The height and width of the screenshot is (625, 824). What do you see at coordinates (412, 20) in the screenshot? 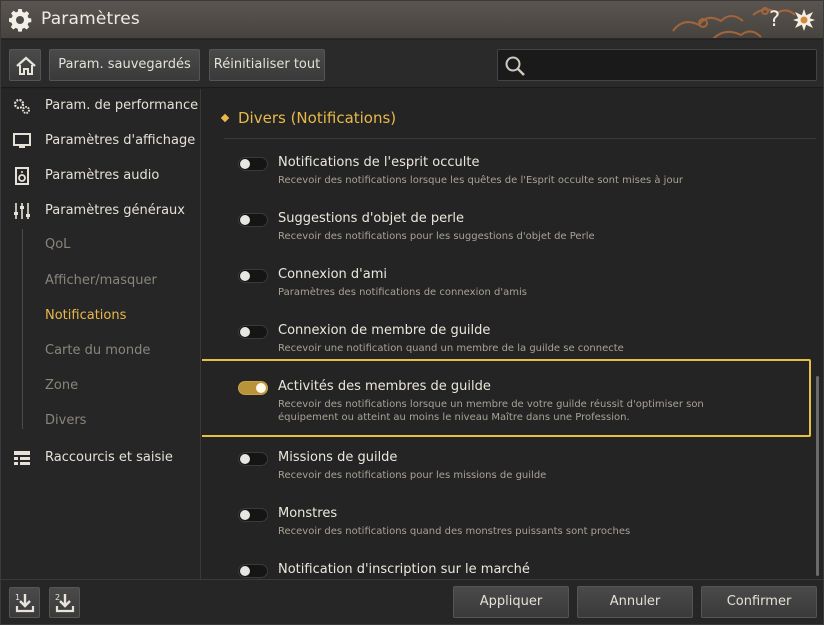
I see `title-bar: Paramètres ?` at bounding box center [412, 20].